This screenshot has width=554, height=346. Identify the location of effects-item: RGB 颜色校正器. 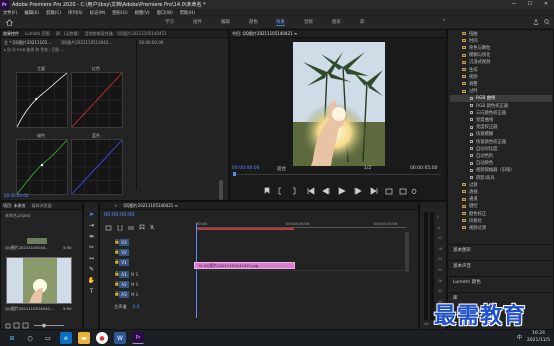
(501, 105).